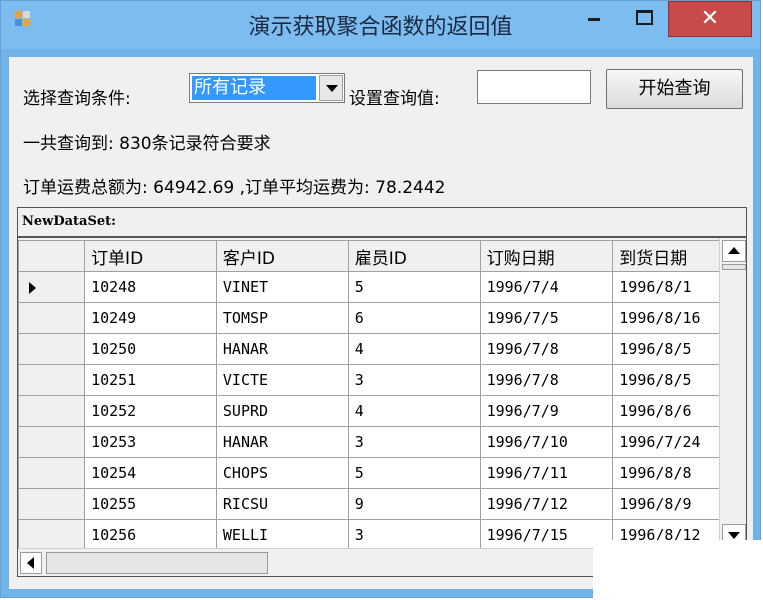 The image size is (763, 600). Describe the element at coordinates (734, 251) in the screenshot. I see `scroll-up-icon` at that location.